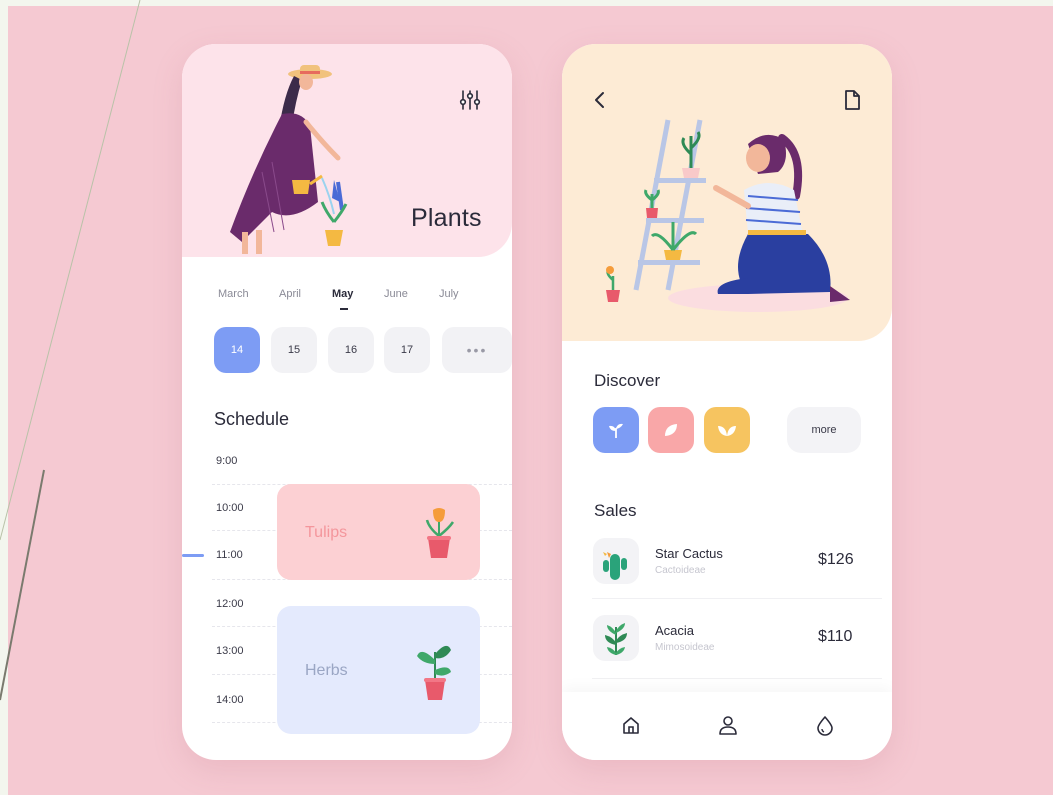  I want to click on schedule-title: Schedule, so click(252, 419).